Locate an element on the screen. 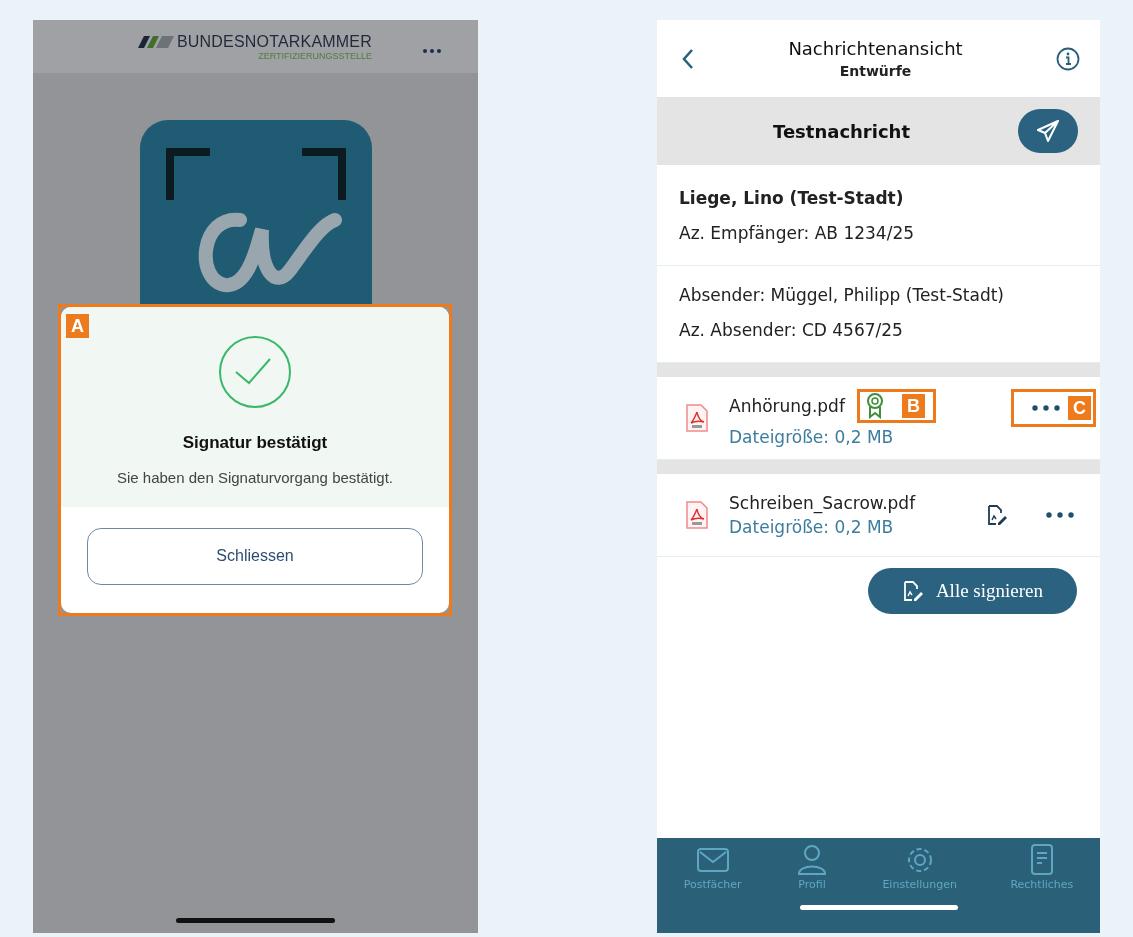  sender-name: Absender: Müggel, Philipp (Test-Stadt) is located at coordinates (842, 295).